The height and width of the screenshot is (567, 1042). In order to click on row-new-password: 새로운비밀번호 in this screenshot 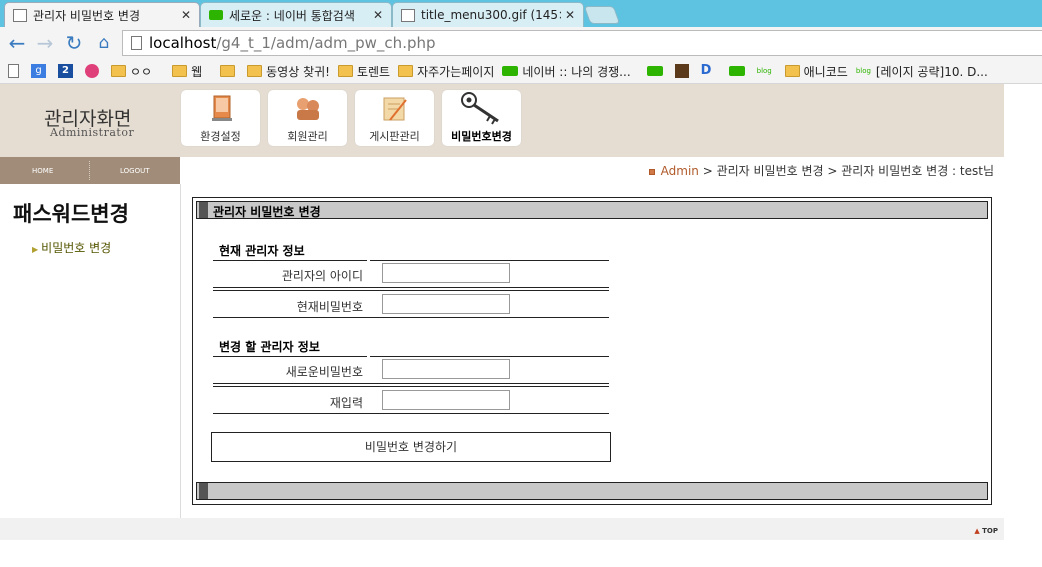, I will do `click(411, 371)`.